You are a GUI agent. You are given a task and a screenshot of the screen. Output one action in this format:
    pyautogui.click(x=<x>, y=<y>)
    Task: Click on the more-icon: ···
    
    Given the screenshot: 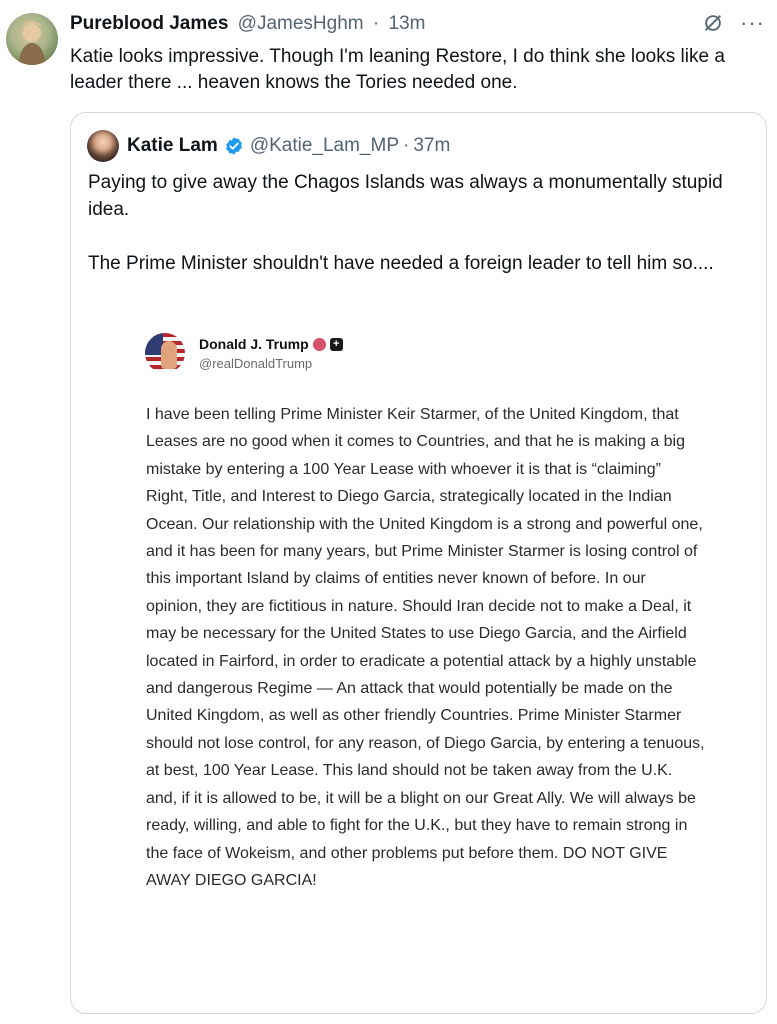 What is the action you would take?
    pyautogui.click(x=752, y=23)
    